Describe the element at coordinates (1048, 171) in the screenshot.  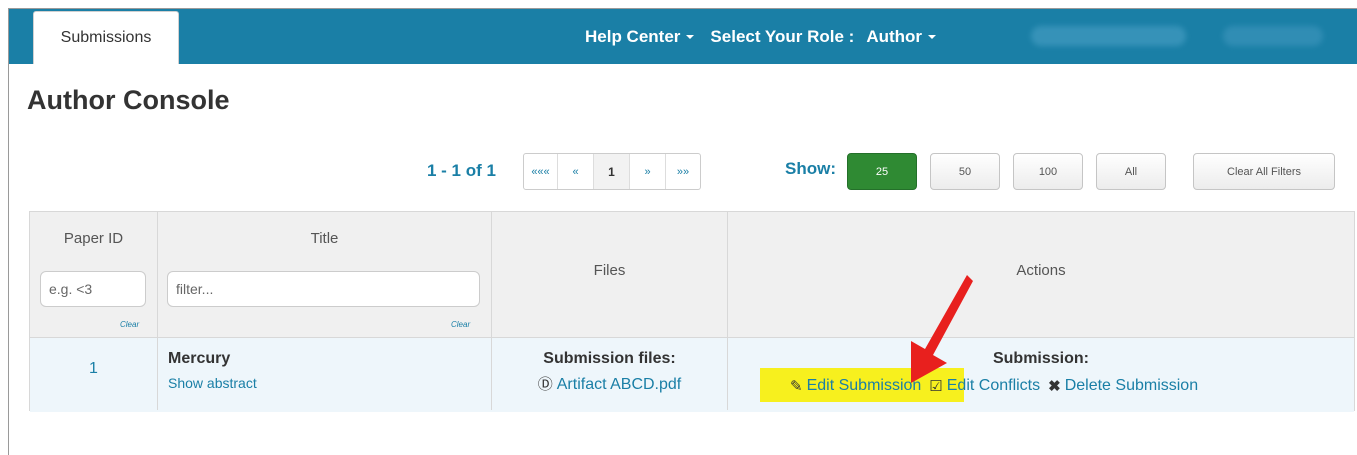
I see `show-100-button: 100` at that location.